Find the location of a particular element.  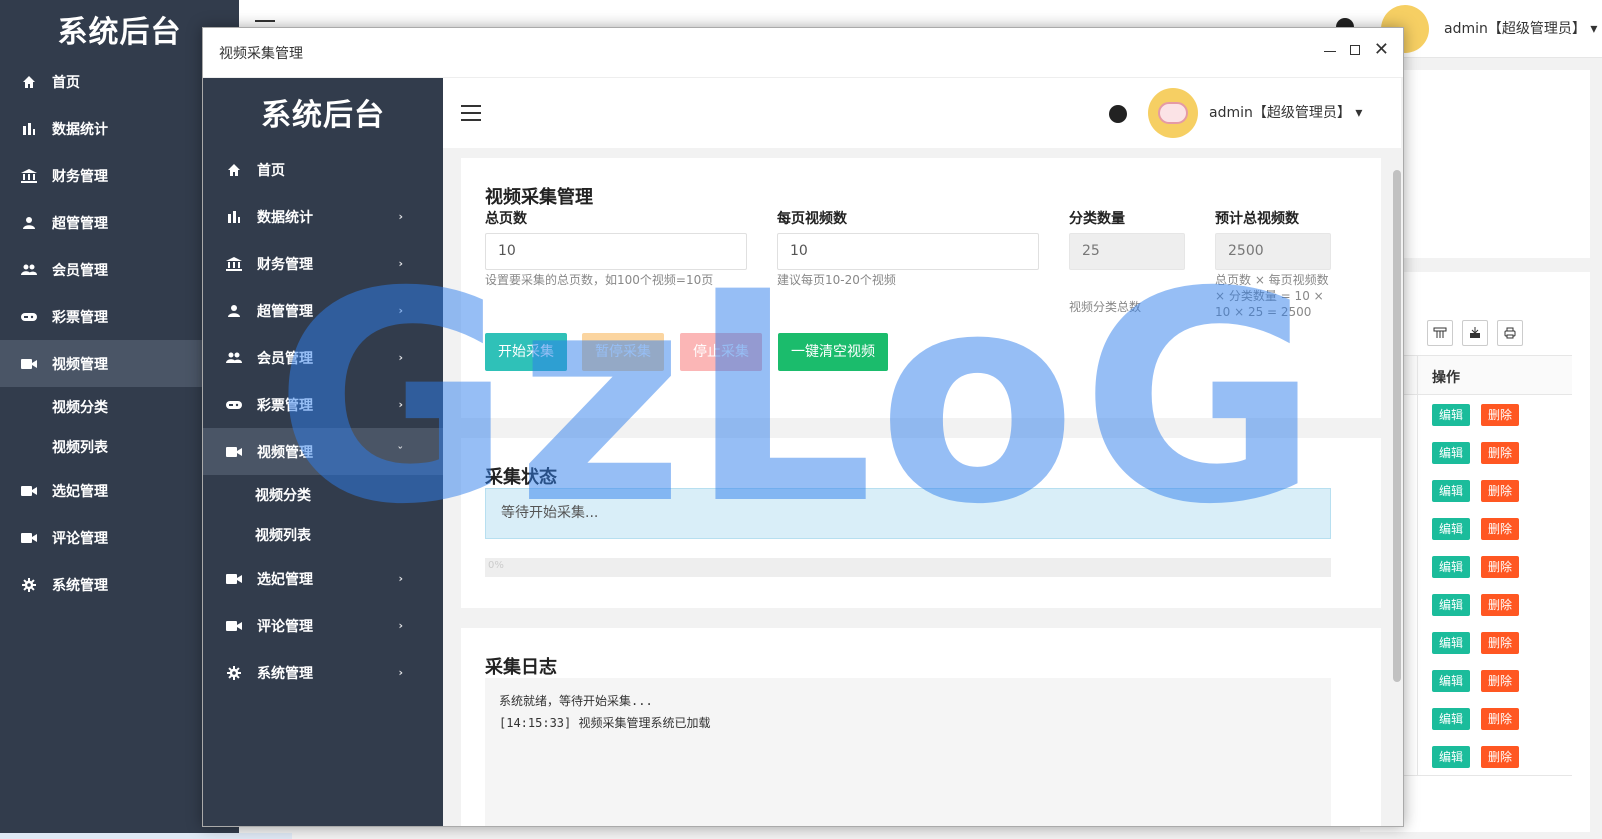

sidebar-subitem: 视频列表 is located at coordinates (323, 535).